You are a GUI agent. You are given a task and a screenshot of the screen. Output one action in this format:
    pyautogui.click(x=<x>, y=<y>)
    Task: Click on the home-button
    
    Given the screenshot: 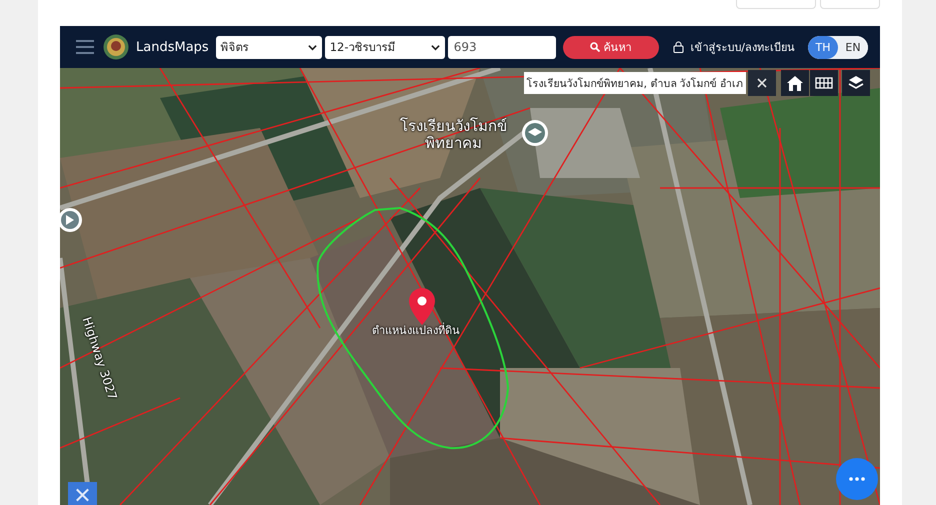 What is the action you would take?
    pyautogui.click(x=795, y=83)
    